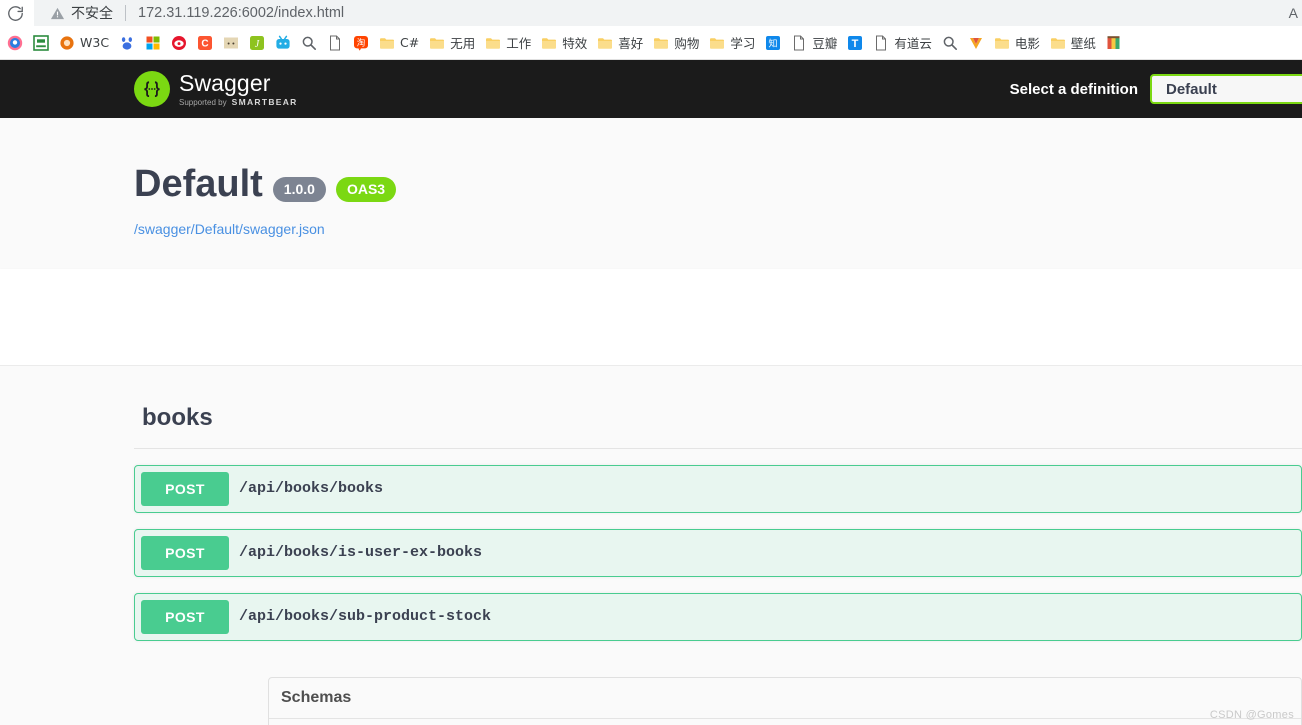 Image resolution: width=1302 pixels, height=725 pixels. I want to click on swagger-logo-icon, so click(152, 89).